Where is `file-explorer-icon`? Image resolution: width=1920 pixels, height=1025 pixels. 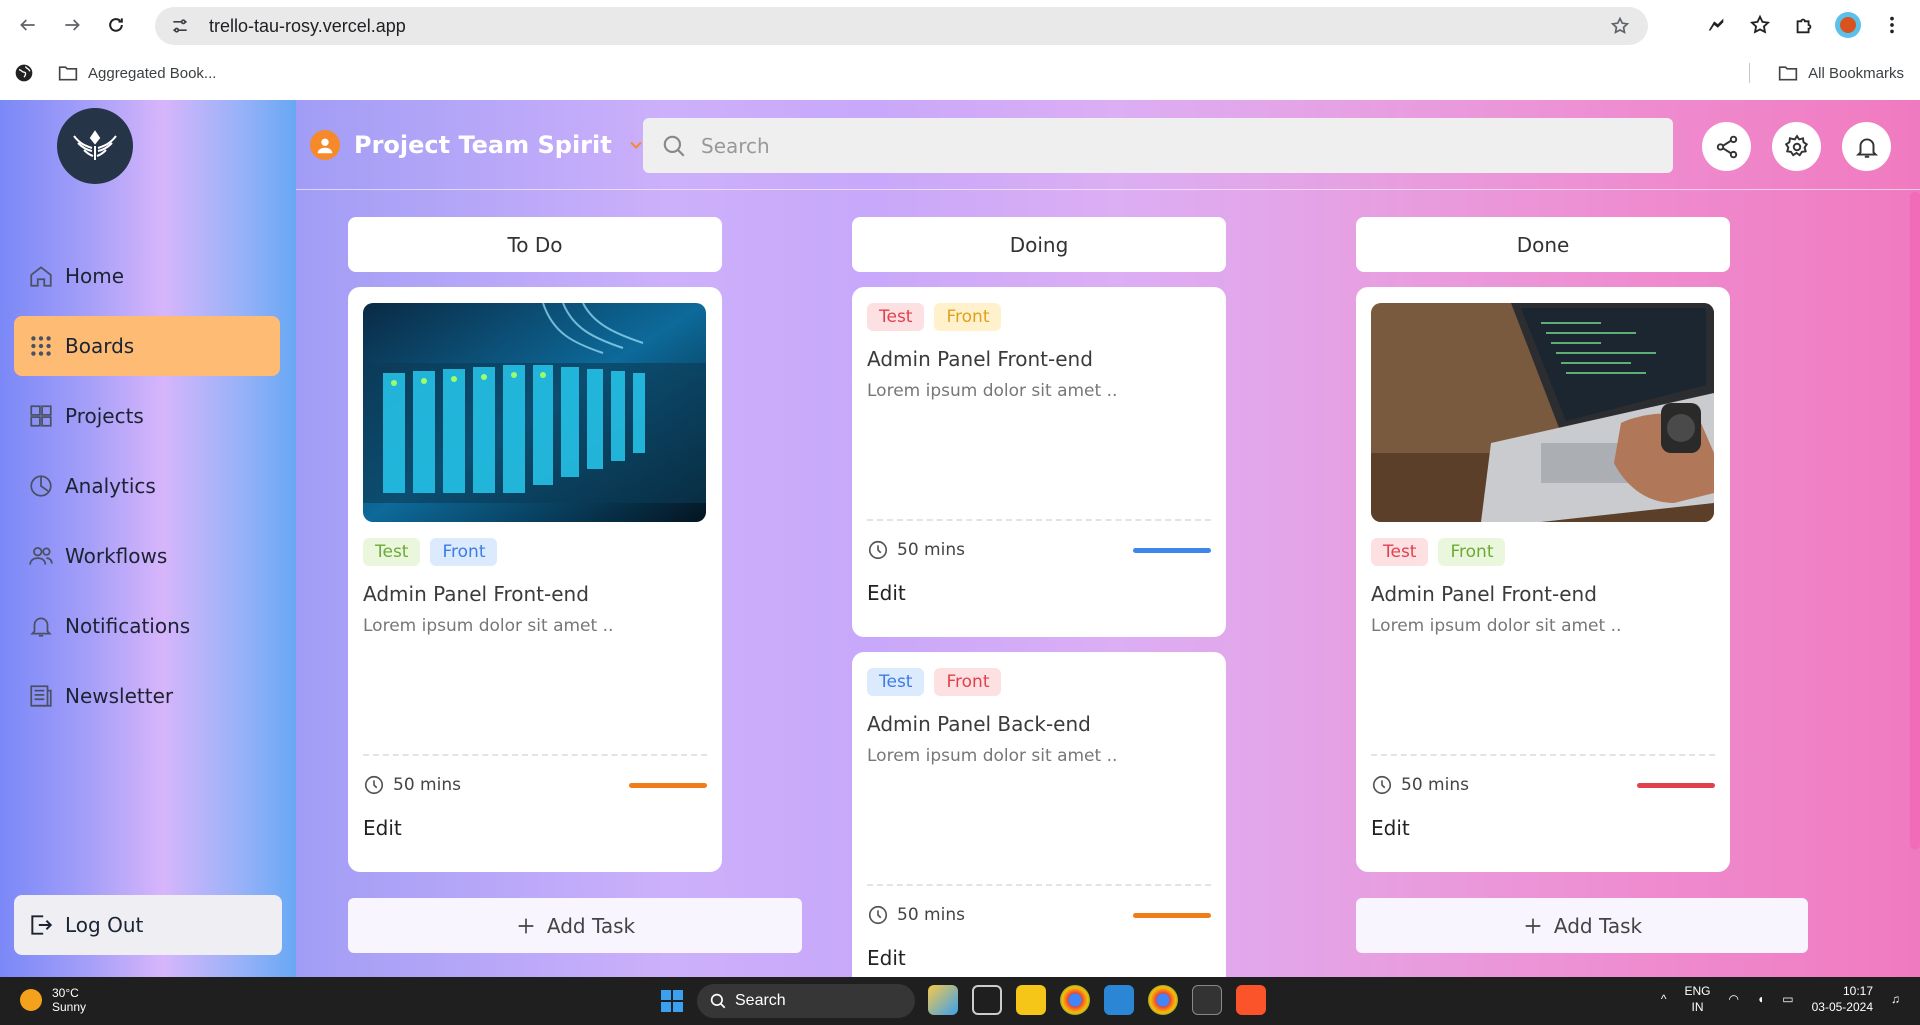 file-explorer-icon is located at coordinates (1031, 1000).